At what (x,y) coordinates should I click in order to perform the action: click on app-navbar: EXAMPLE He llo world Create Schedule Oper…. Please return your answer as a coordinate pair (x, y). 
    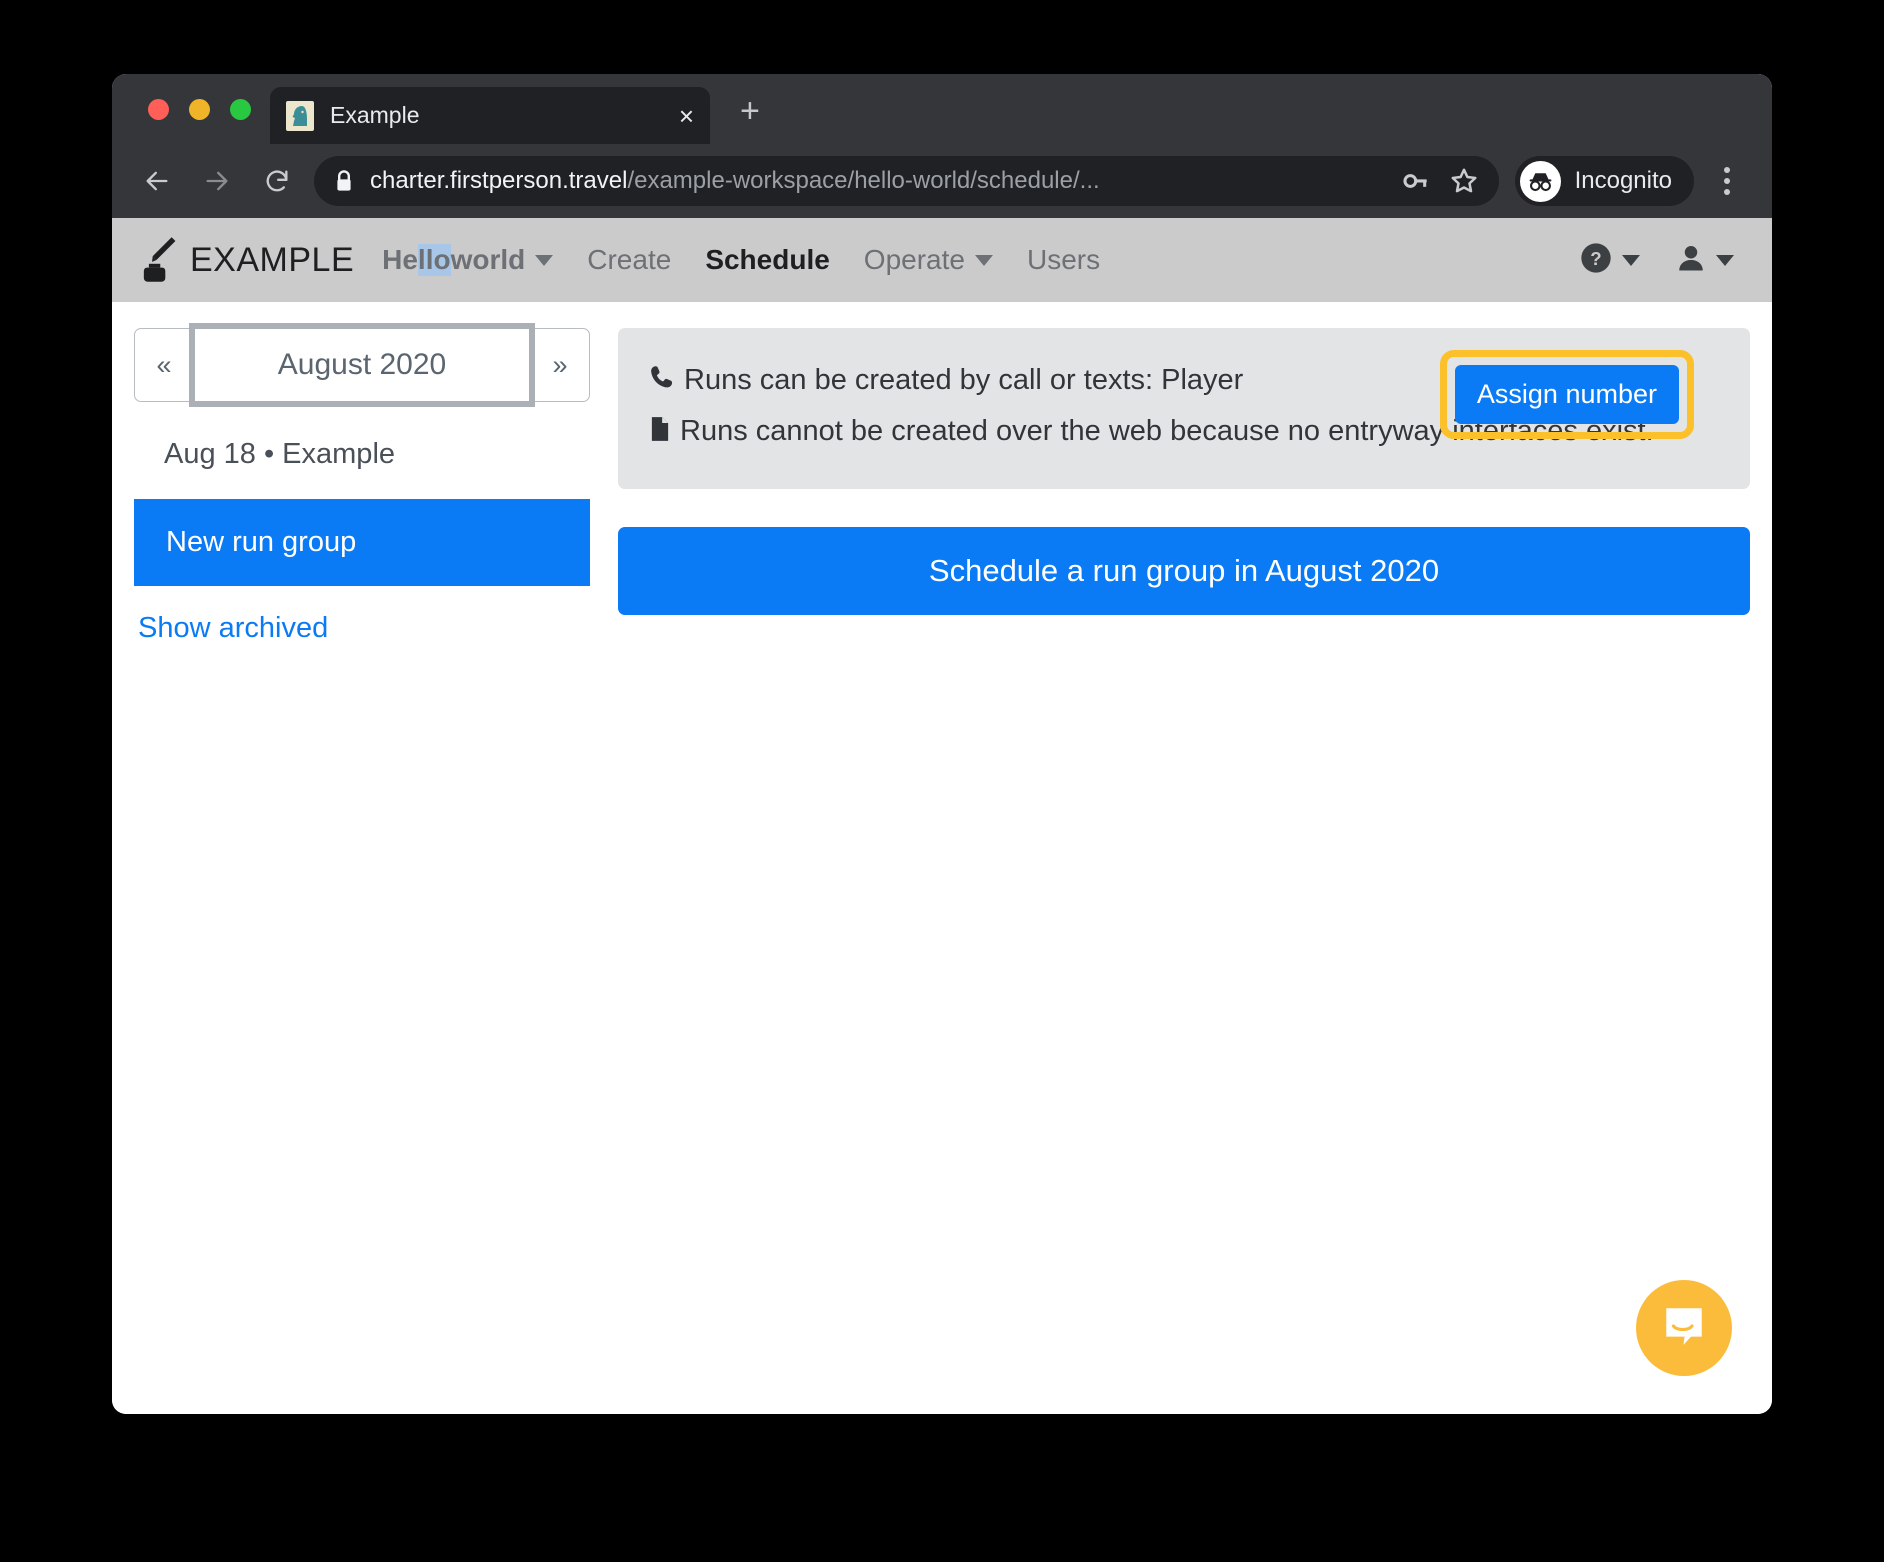
    Looking at the image, I should click on (942, 260).